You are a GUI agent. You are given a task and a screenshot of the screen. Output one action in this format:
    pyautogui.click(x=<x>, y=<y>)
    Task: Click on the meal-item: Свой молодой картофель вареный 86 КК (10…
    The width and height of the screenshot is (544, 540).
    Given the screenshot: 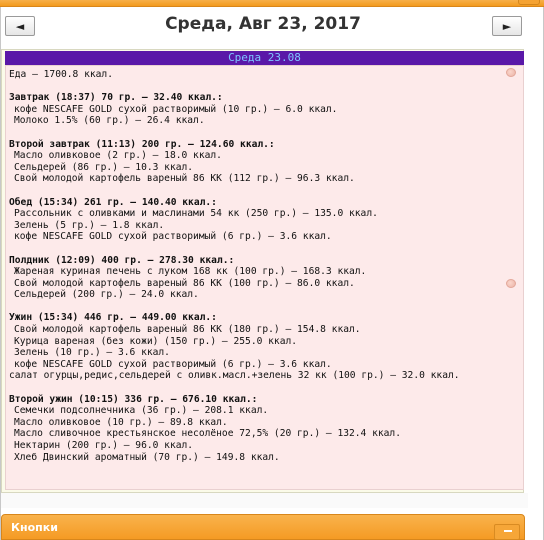 What is the action you would take?
    pyautogui.click(x=184, y=283)
    